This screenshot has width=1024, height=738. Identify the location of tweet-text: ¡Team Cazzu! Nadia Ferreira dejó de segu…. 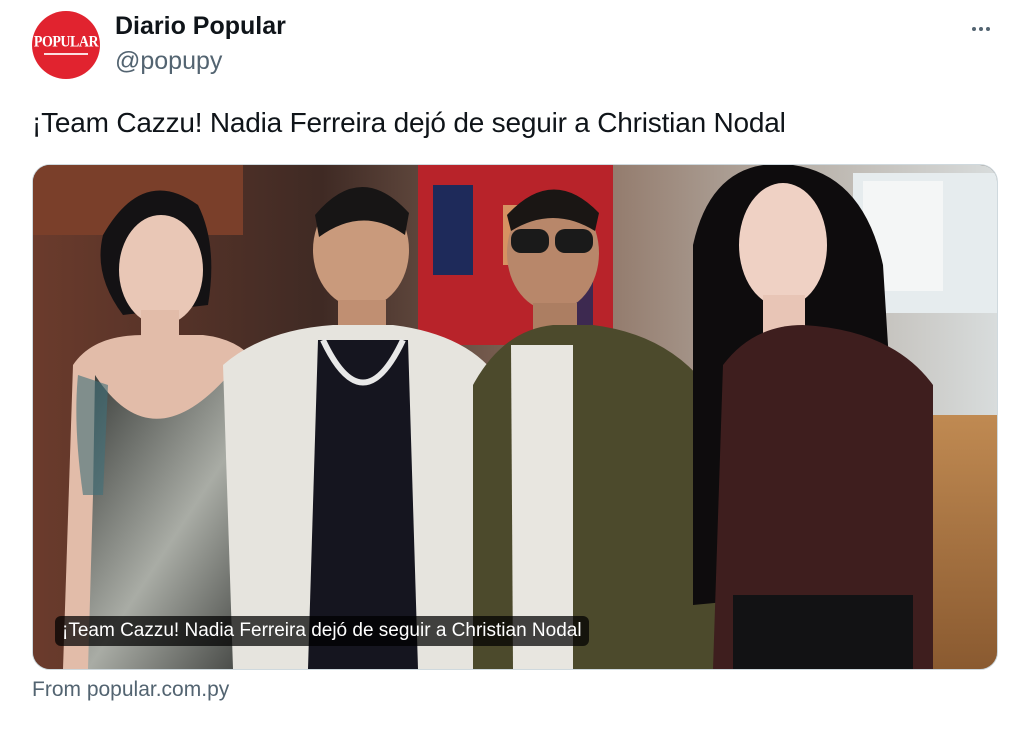
(409, 122).